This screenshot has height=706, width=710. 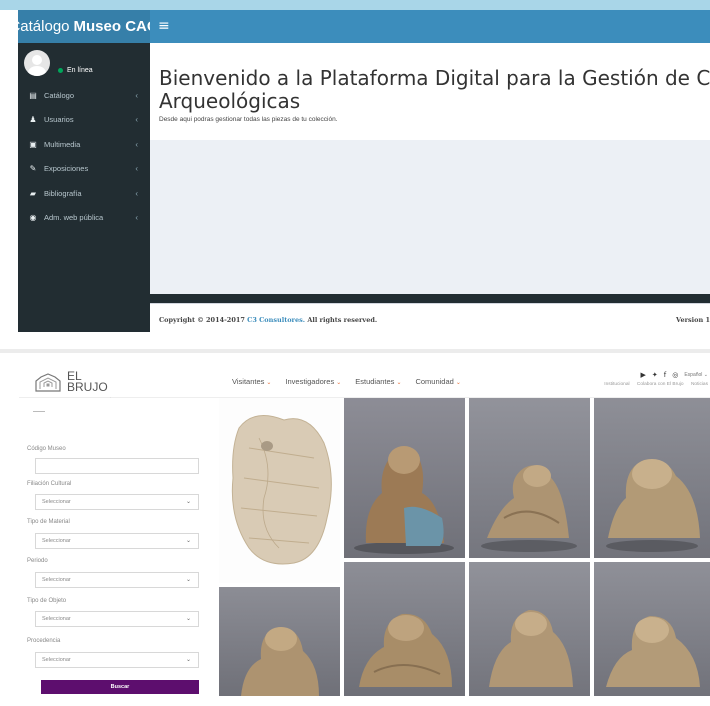 What do you see at coordinates (49, 484) in the screenshot?
I see `filiacion-label: Filiación Cultural` at bounding box center [49, 484].